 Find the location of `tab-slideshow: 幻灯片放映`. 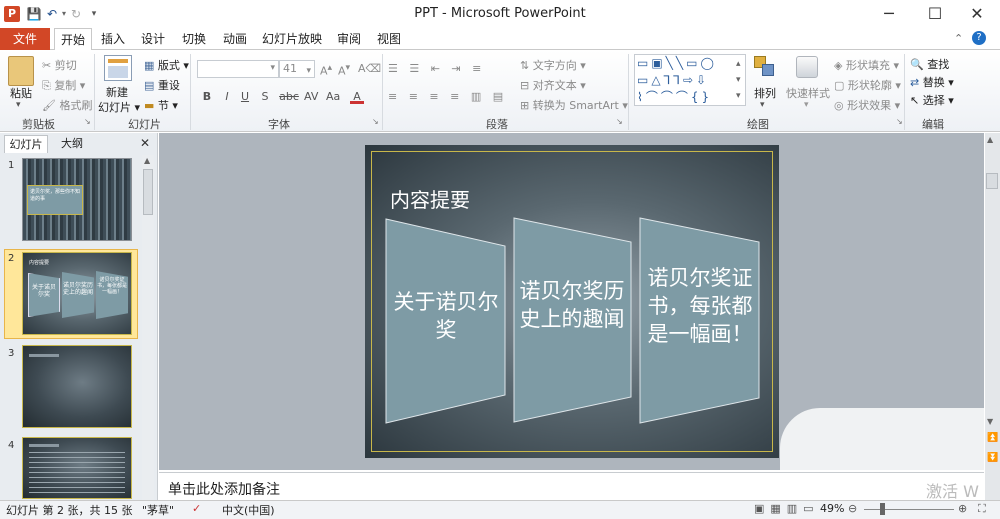

tab-slideshow: 幻灯片放映 is located at coordinates (292, 39).